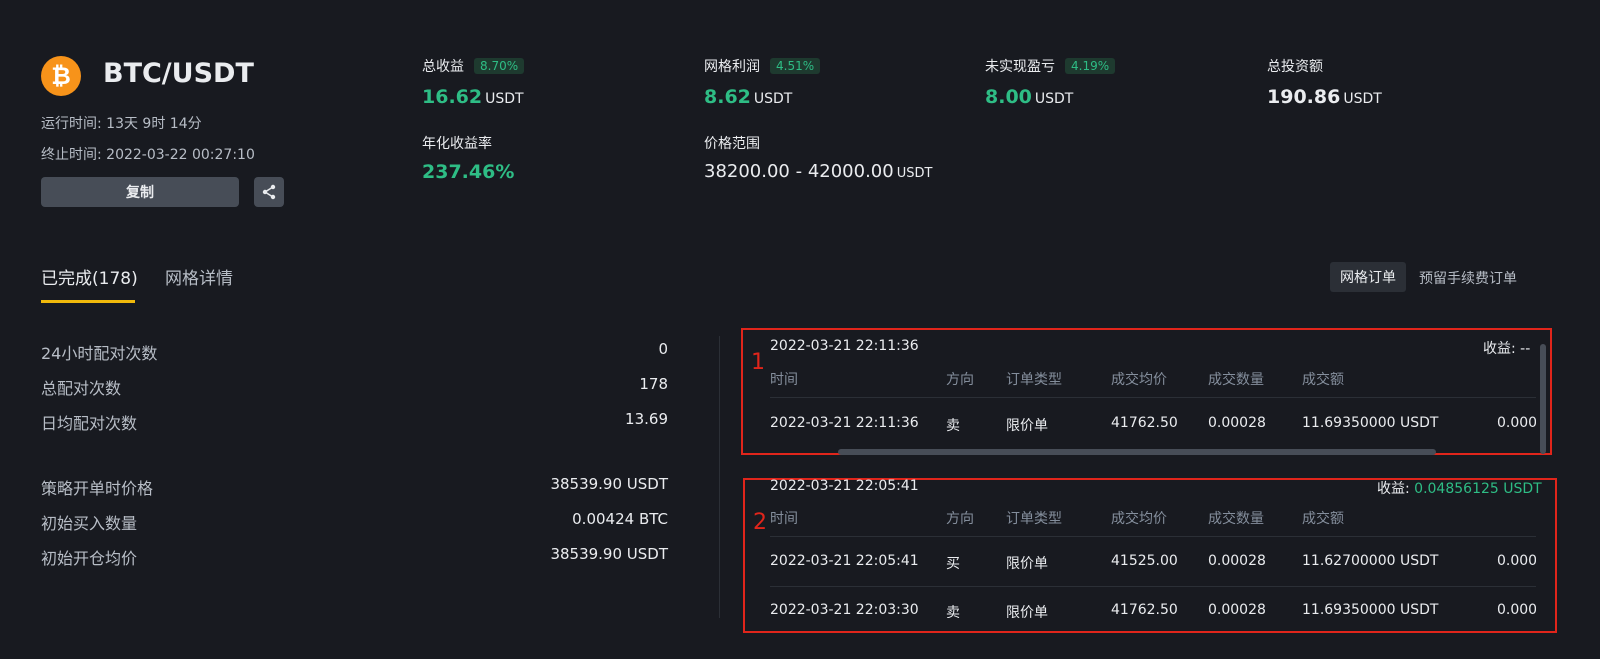 This screenshot has width=1600, height=659. What do you see at coordinates (468, 172) in the screenshot?
I see `annual-return-value: 237.46%` at bounding box center [468, 172].